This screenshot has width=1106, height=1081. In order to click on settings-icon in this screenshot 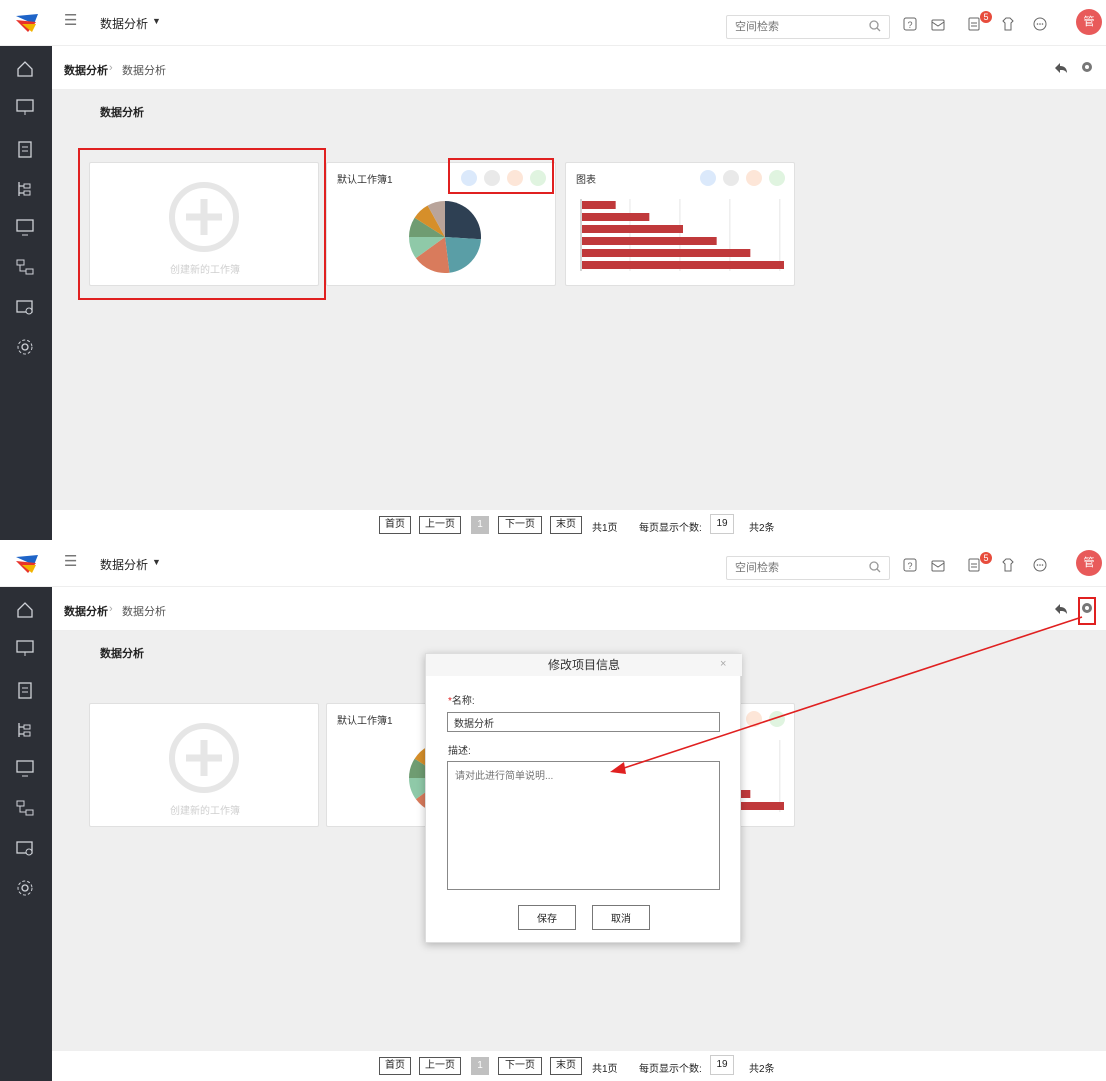, I will do `click(1087, 67)`.